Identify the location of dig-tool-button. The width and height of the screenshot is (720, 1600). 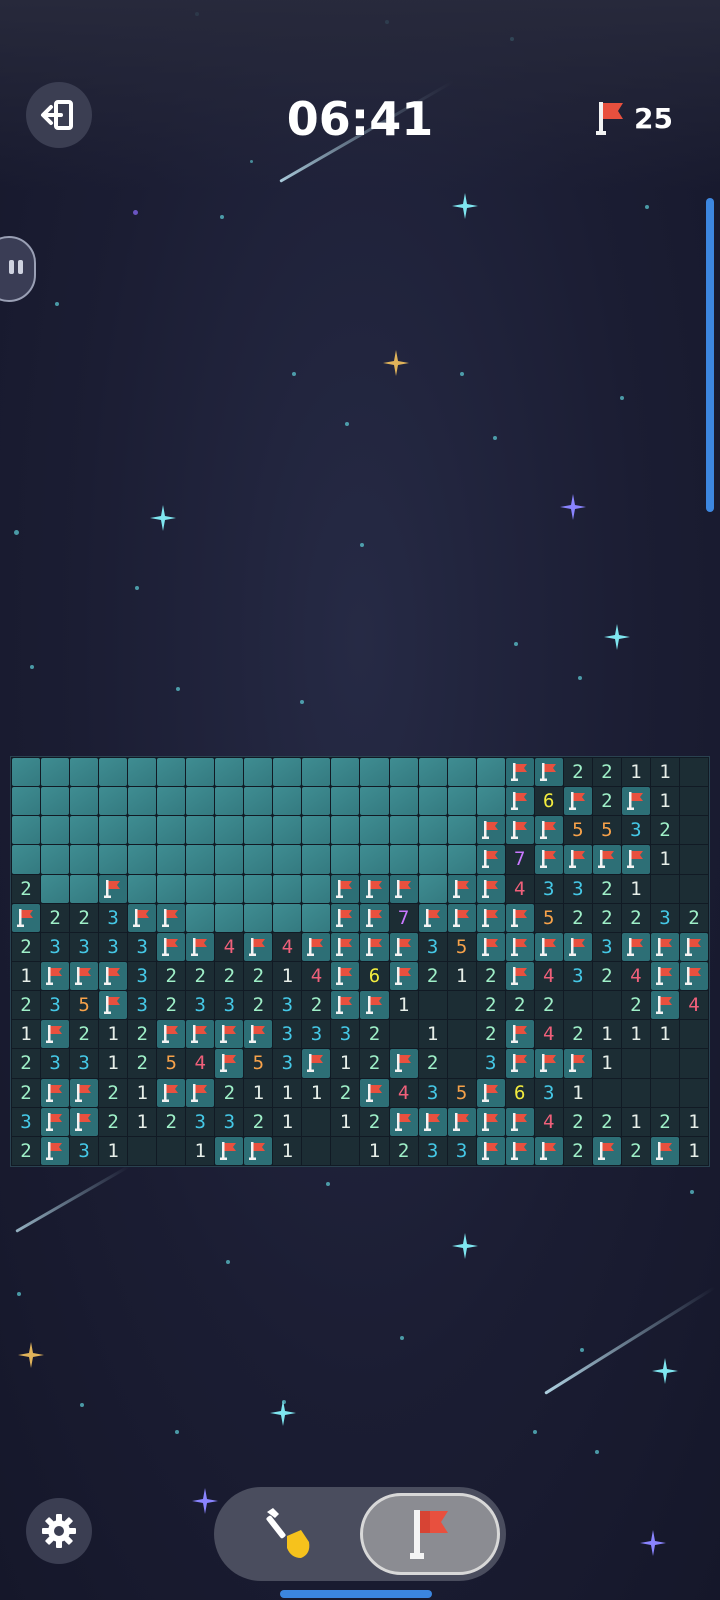
(289, 1534).